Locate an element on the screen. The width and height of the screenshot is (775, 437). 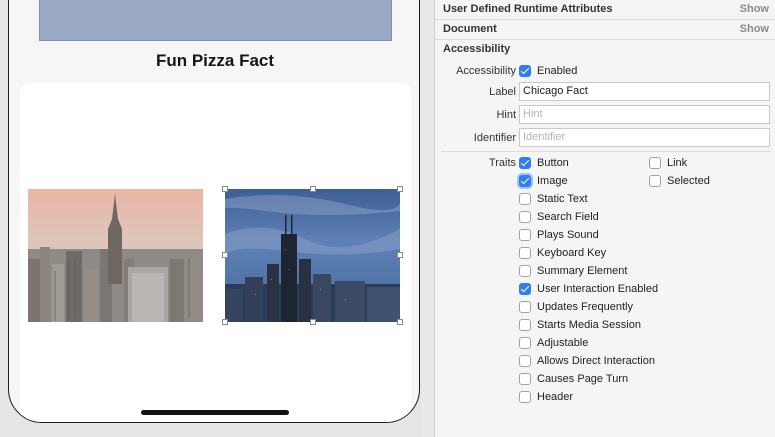
trait-plays-sound-label: Plays Sound is located at coordinates (568, 235).